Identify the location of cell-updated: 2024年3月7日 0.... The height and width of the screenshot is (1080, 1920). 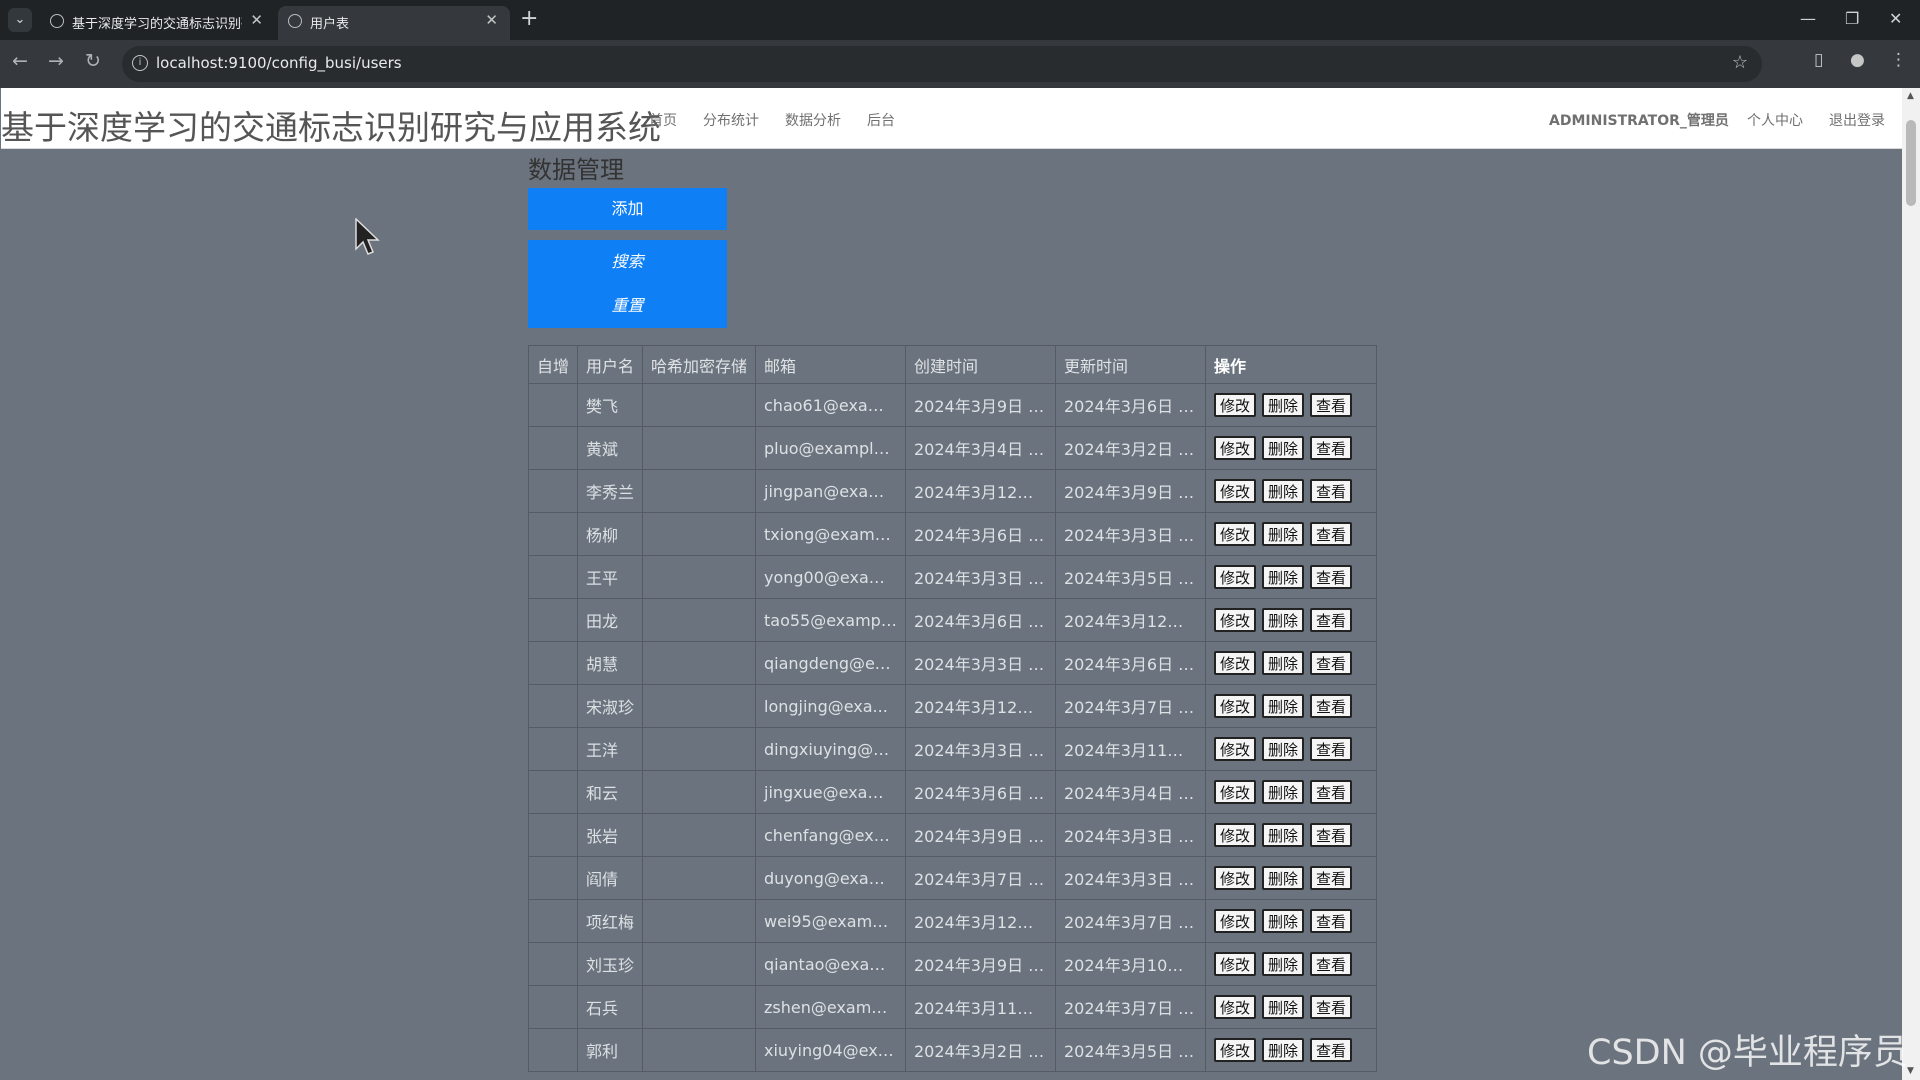
(1130, 706).